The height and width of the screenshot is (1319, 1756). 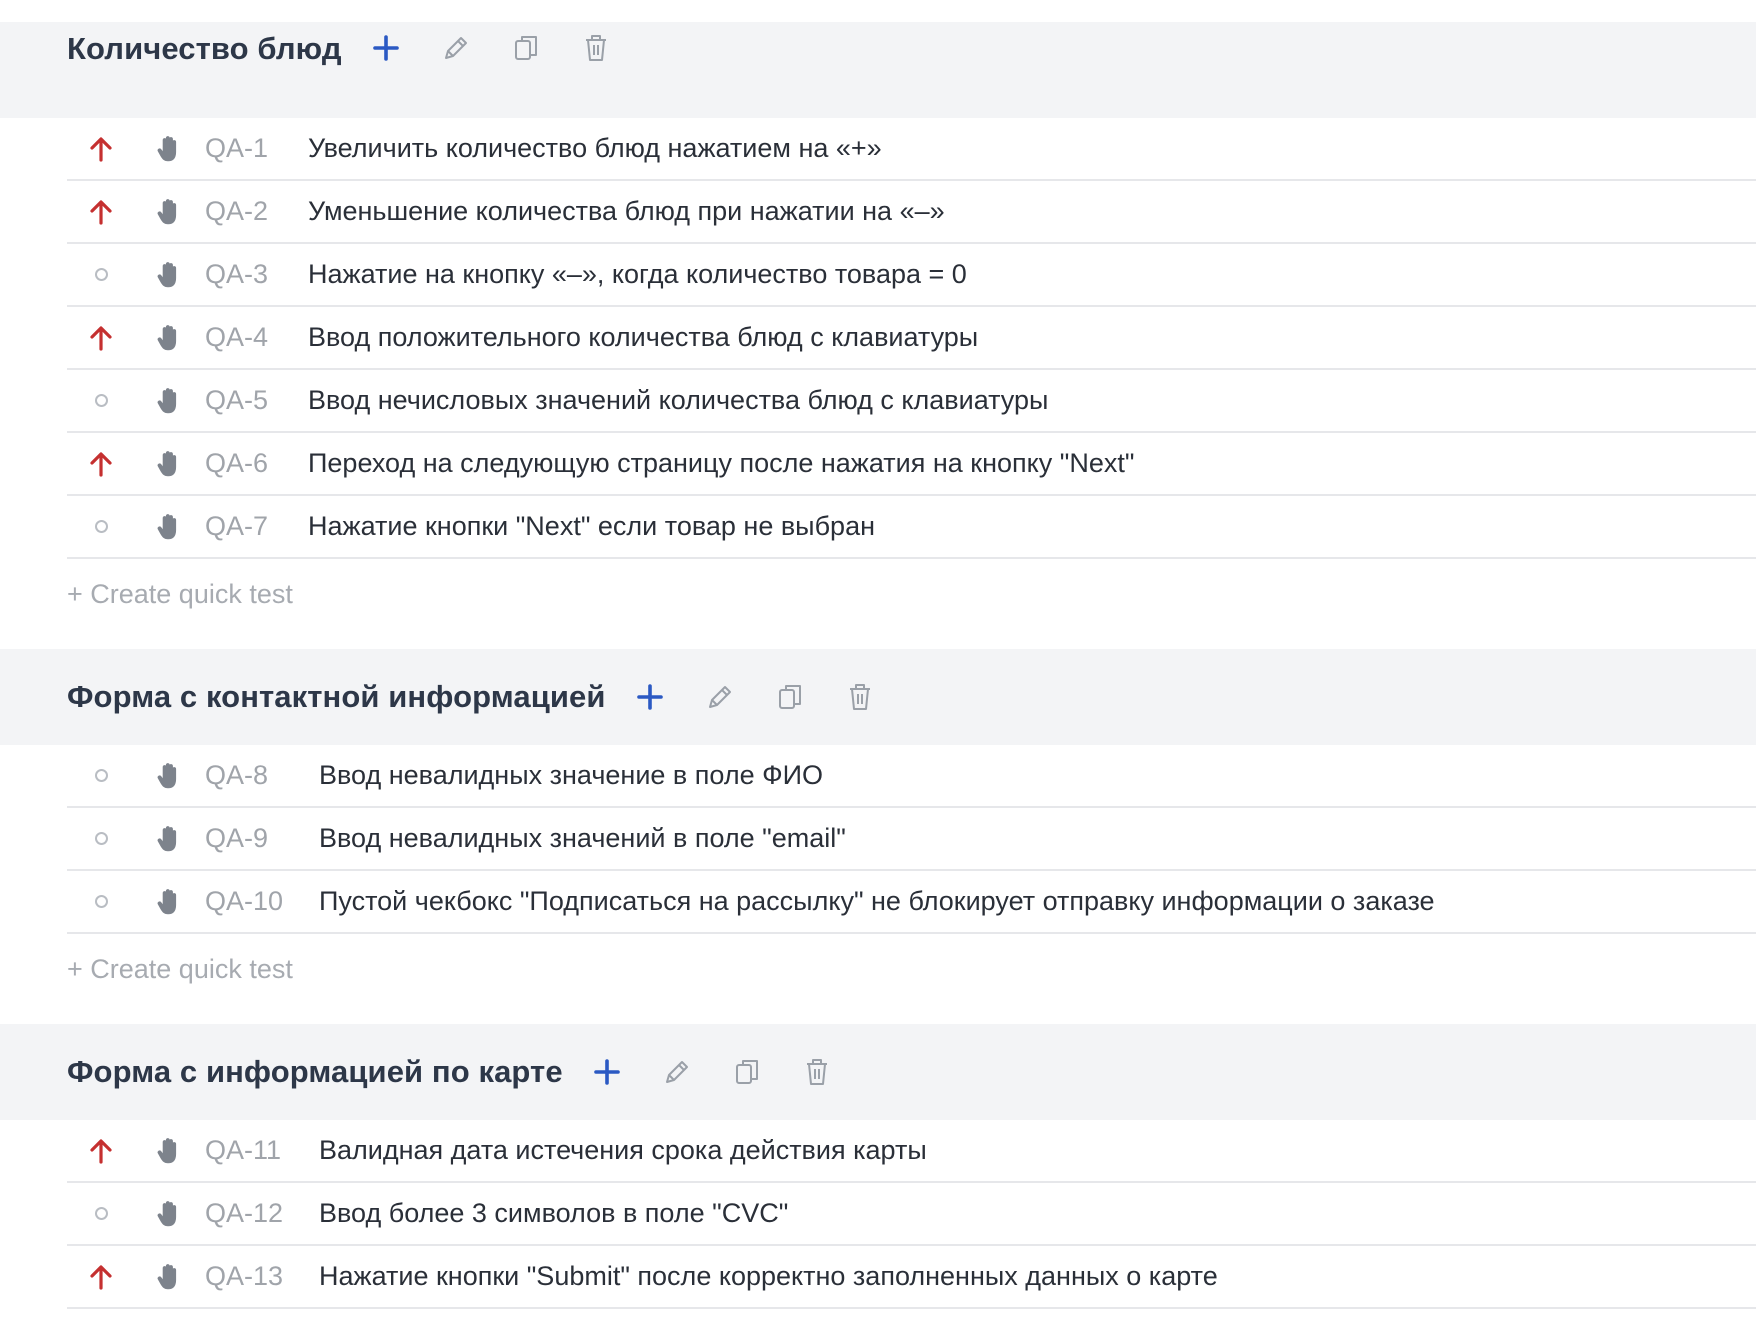 I want to click on test-id: QA-11, so click(x=243, y=1150).